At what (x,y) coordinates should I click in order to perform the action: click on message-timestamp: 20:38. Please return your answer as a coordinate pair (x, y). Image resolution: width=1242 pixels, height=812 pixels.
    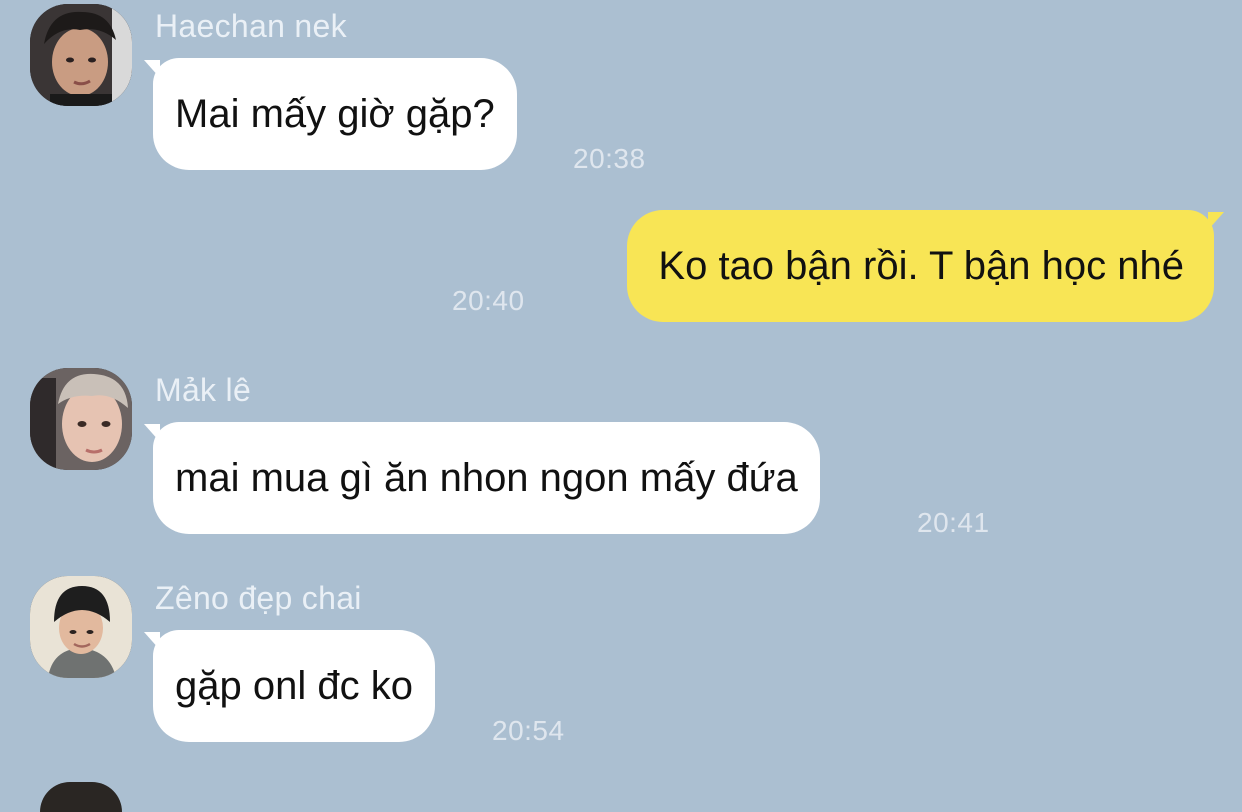
    Looking at the image, I should click on (609, 158).